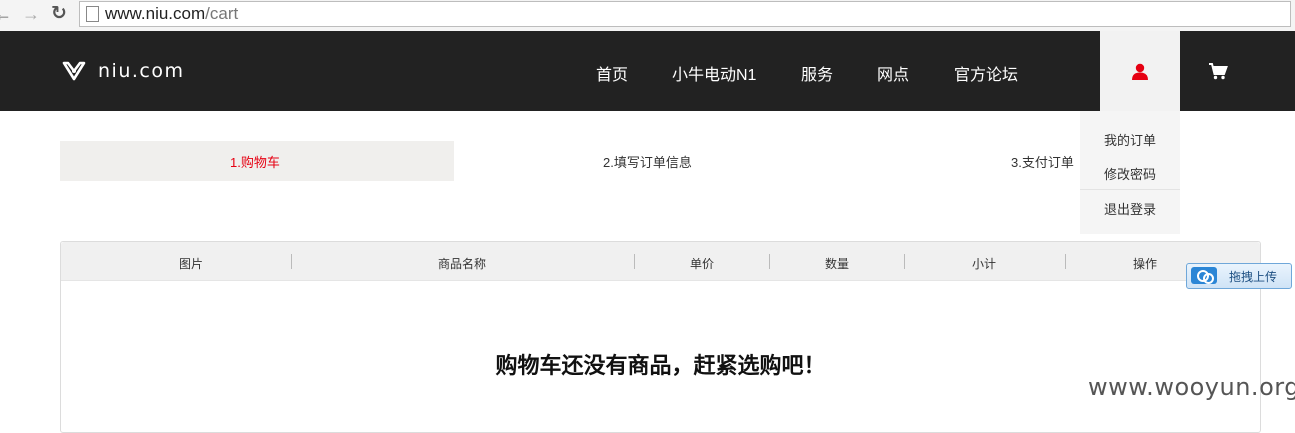  I want to click on url-text: www.niu.com/cart, so click(171, 14).